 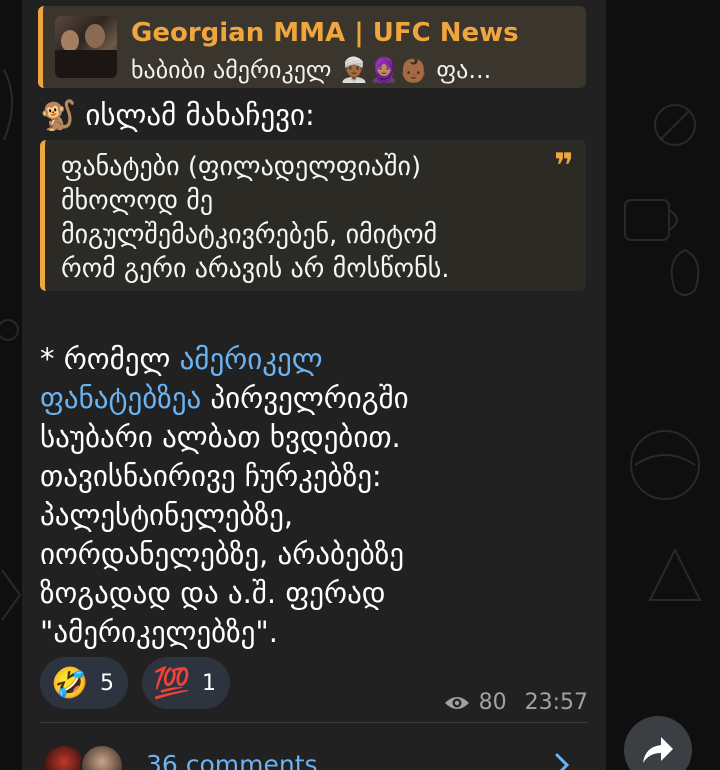 I want to click on rofl-emoji-icon: 🤣, so click(x=70, y=683).